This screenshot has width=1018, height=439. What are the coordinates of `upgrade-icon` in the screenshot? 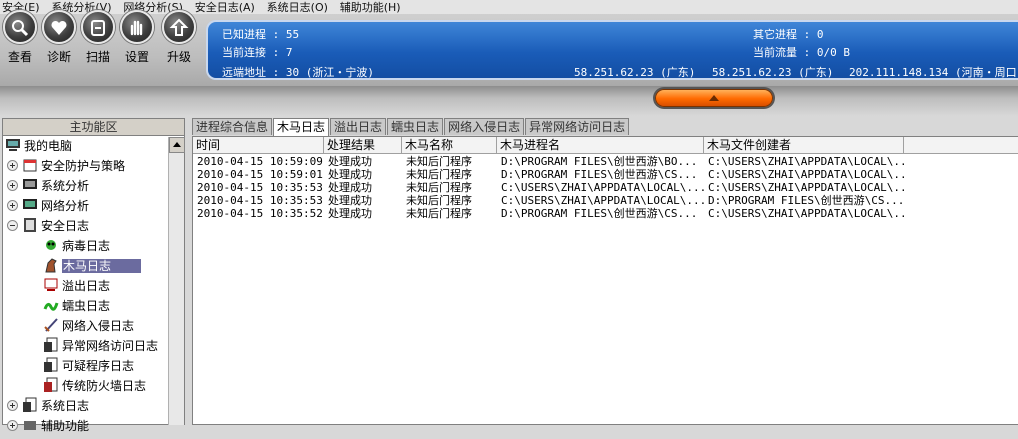 It's located at (179, 27).